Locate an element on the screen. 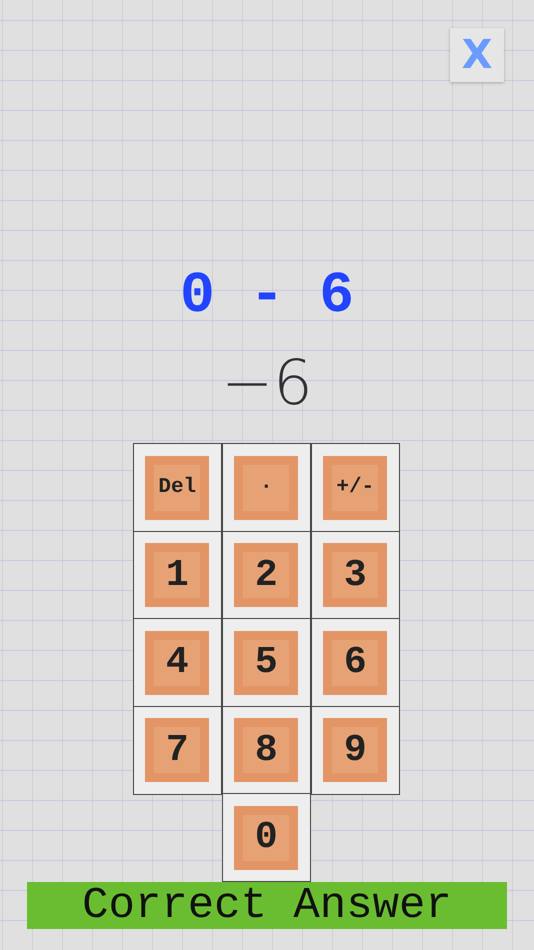  keypad-key: · is located at coordinates (266, 487).